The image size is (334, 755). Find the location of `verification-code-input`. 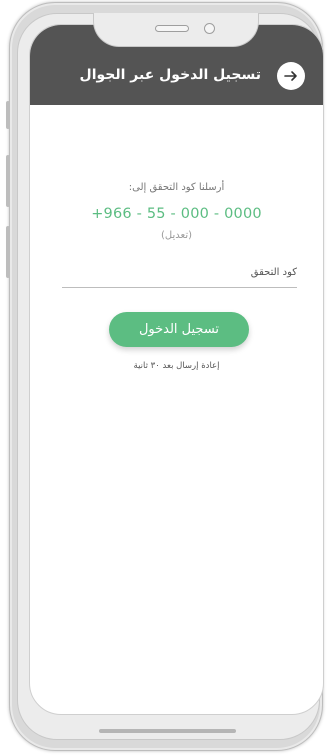

verification-code-input is located at coordinates (179, 273).